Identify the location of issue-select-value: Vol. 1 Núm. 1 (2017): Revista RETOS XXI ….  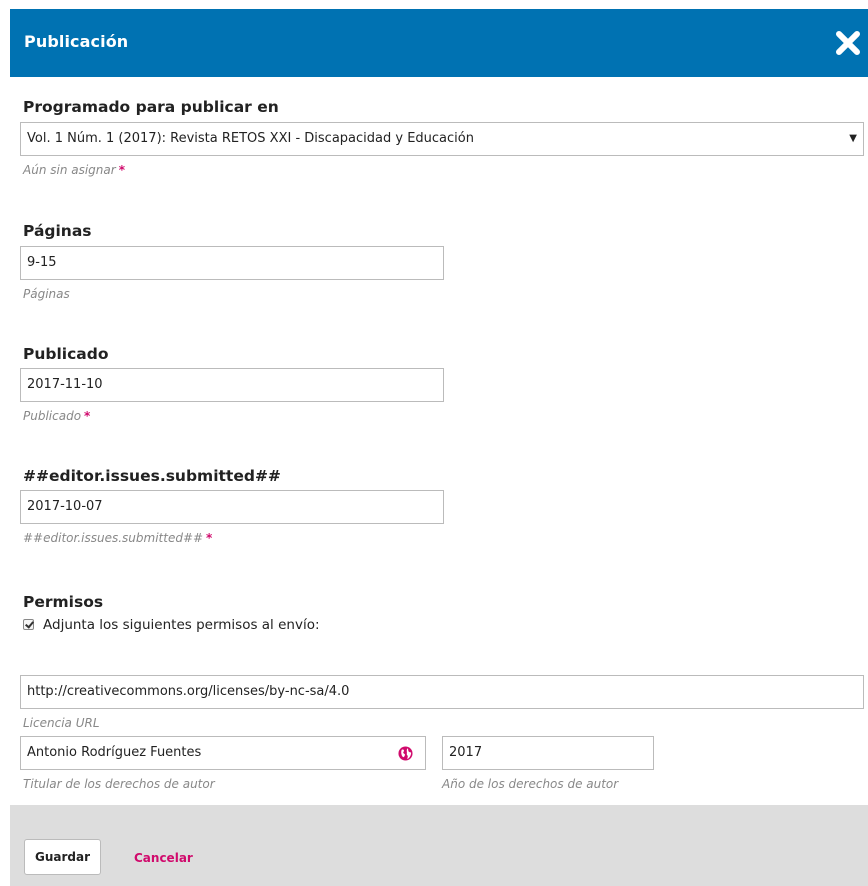
(250, 138).